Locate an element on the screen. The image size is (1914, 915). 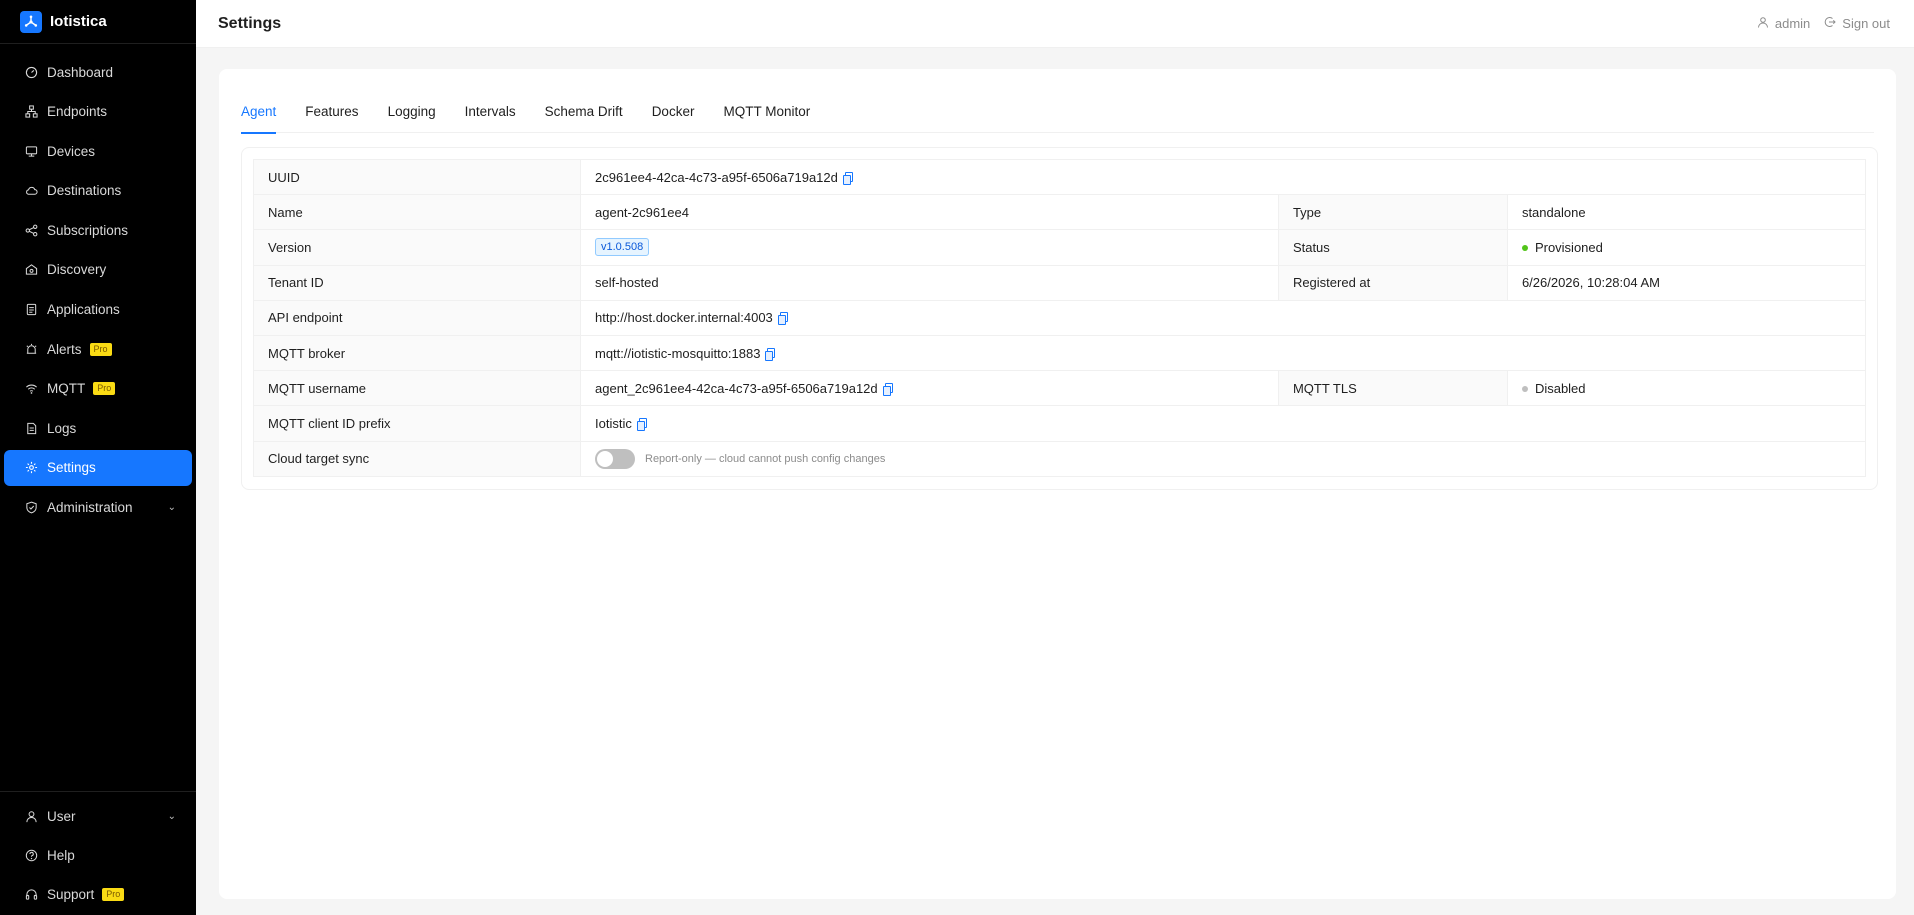
tab-docker: Docker is located at coordinates (673, 116).